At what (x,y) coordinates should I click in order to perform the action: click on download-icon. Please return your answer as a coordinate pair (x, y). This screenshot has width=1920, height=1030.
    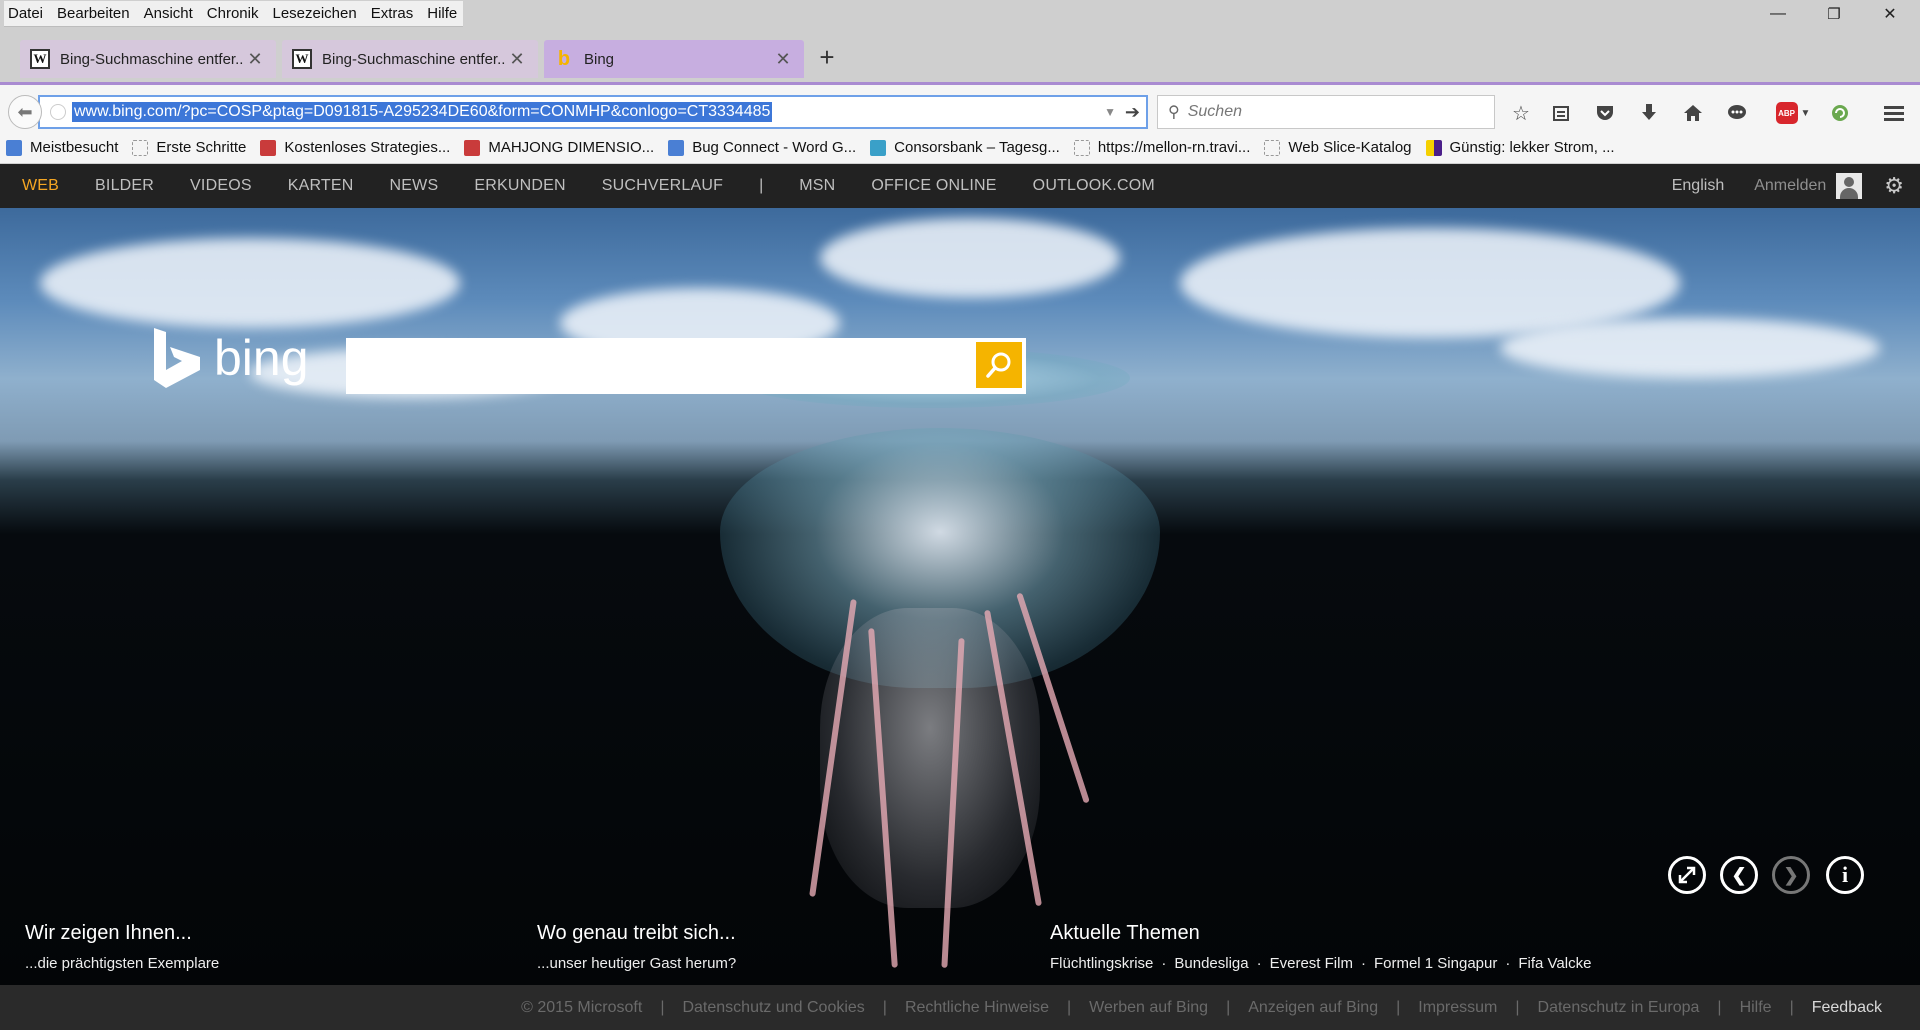
    Looking at the image, I should click on (1649, 113).